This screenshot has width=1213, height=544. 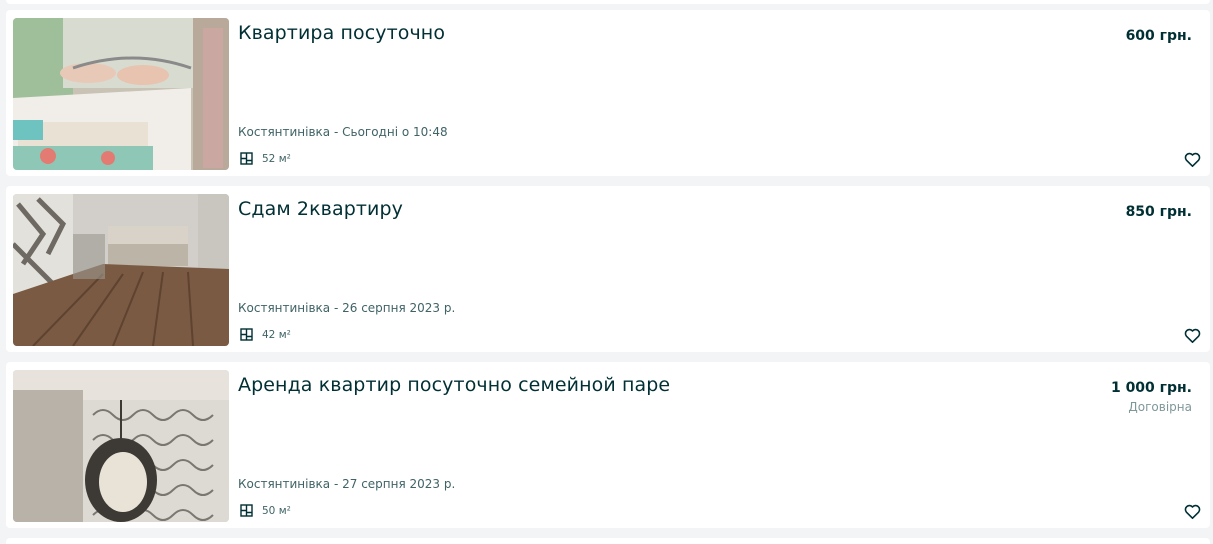 What do you see at coordinates (341, 33) in the screenshot?
I see `listing-title: Квартира посуточно` at bounding box center [341, 33].